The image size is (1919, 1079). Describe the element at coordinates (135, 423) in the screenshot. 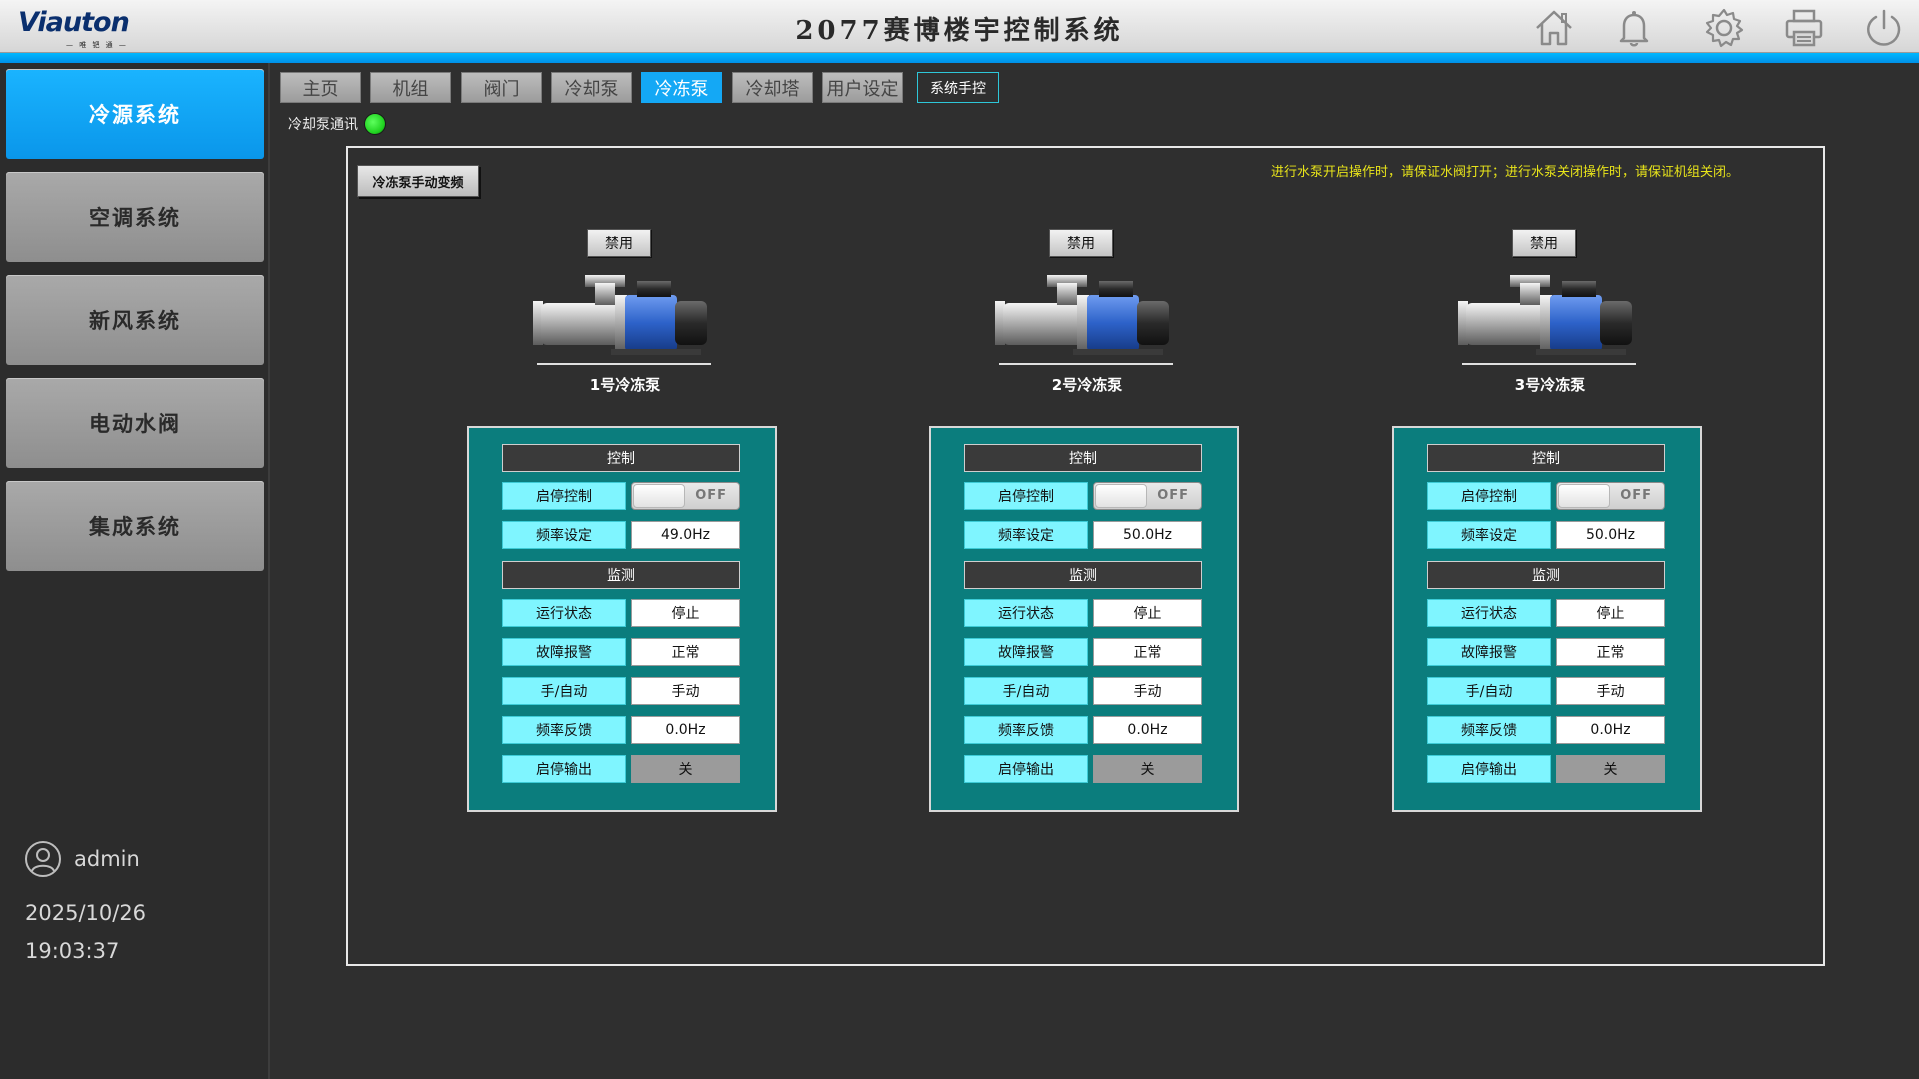

I see `sidebar-item-electric-valve: 电动水阀` at that location.